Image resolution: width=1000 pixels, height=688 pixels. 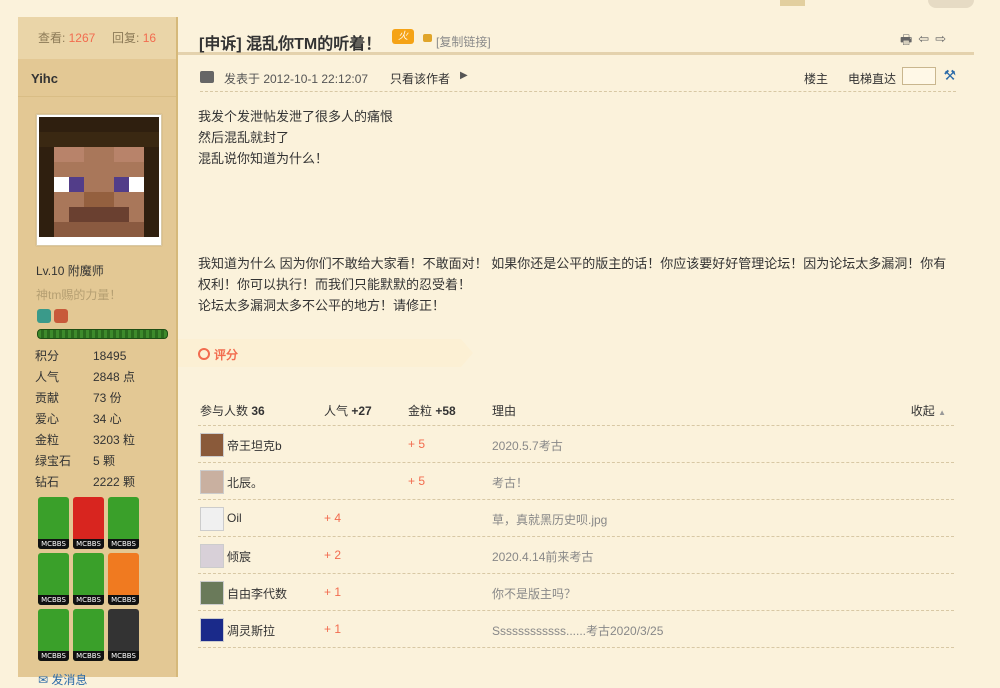 I want to click on next-thread-icon: ⇨, so click(x=940, y=42).